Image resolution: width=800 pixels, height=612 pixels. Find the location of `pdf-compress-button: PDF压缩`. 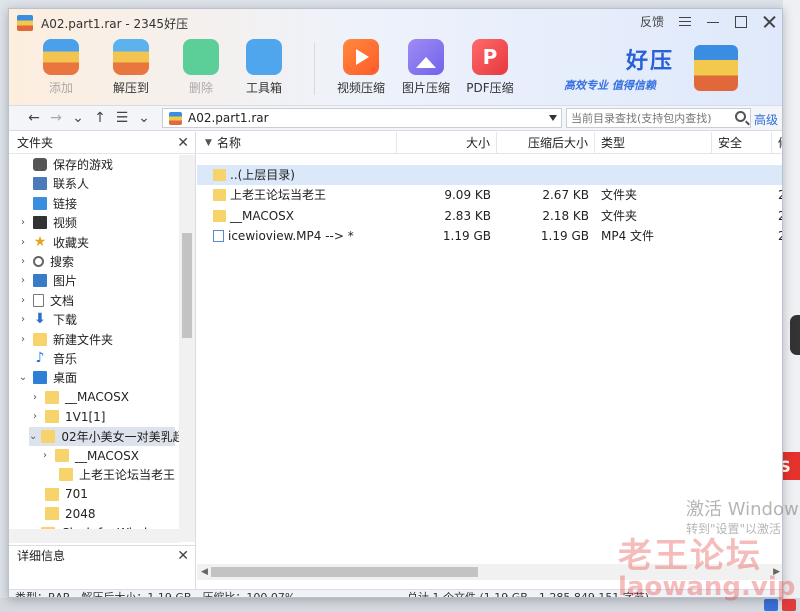

pdf-compress-button: PDF压缩 is located at coordinates (490, 66).